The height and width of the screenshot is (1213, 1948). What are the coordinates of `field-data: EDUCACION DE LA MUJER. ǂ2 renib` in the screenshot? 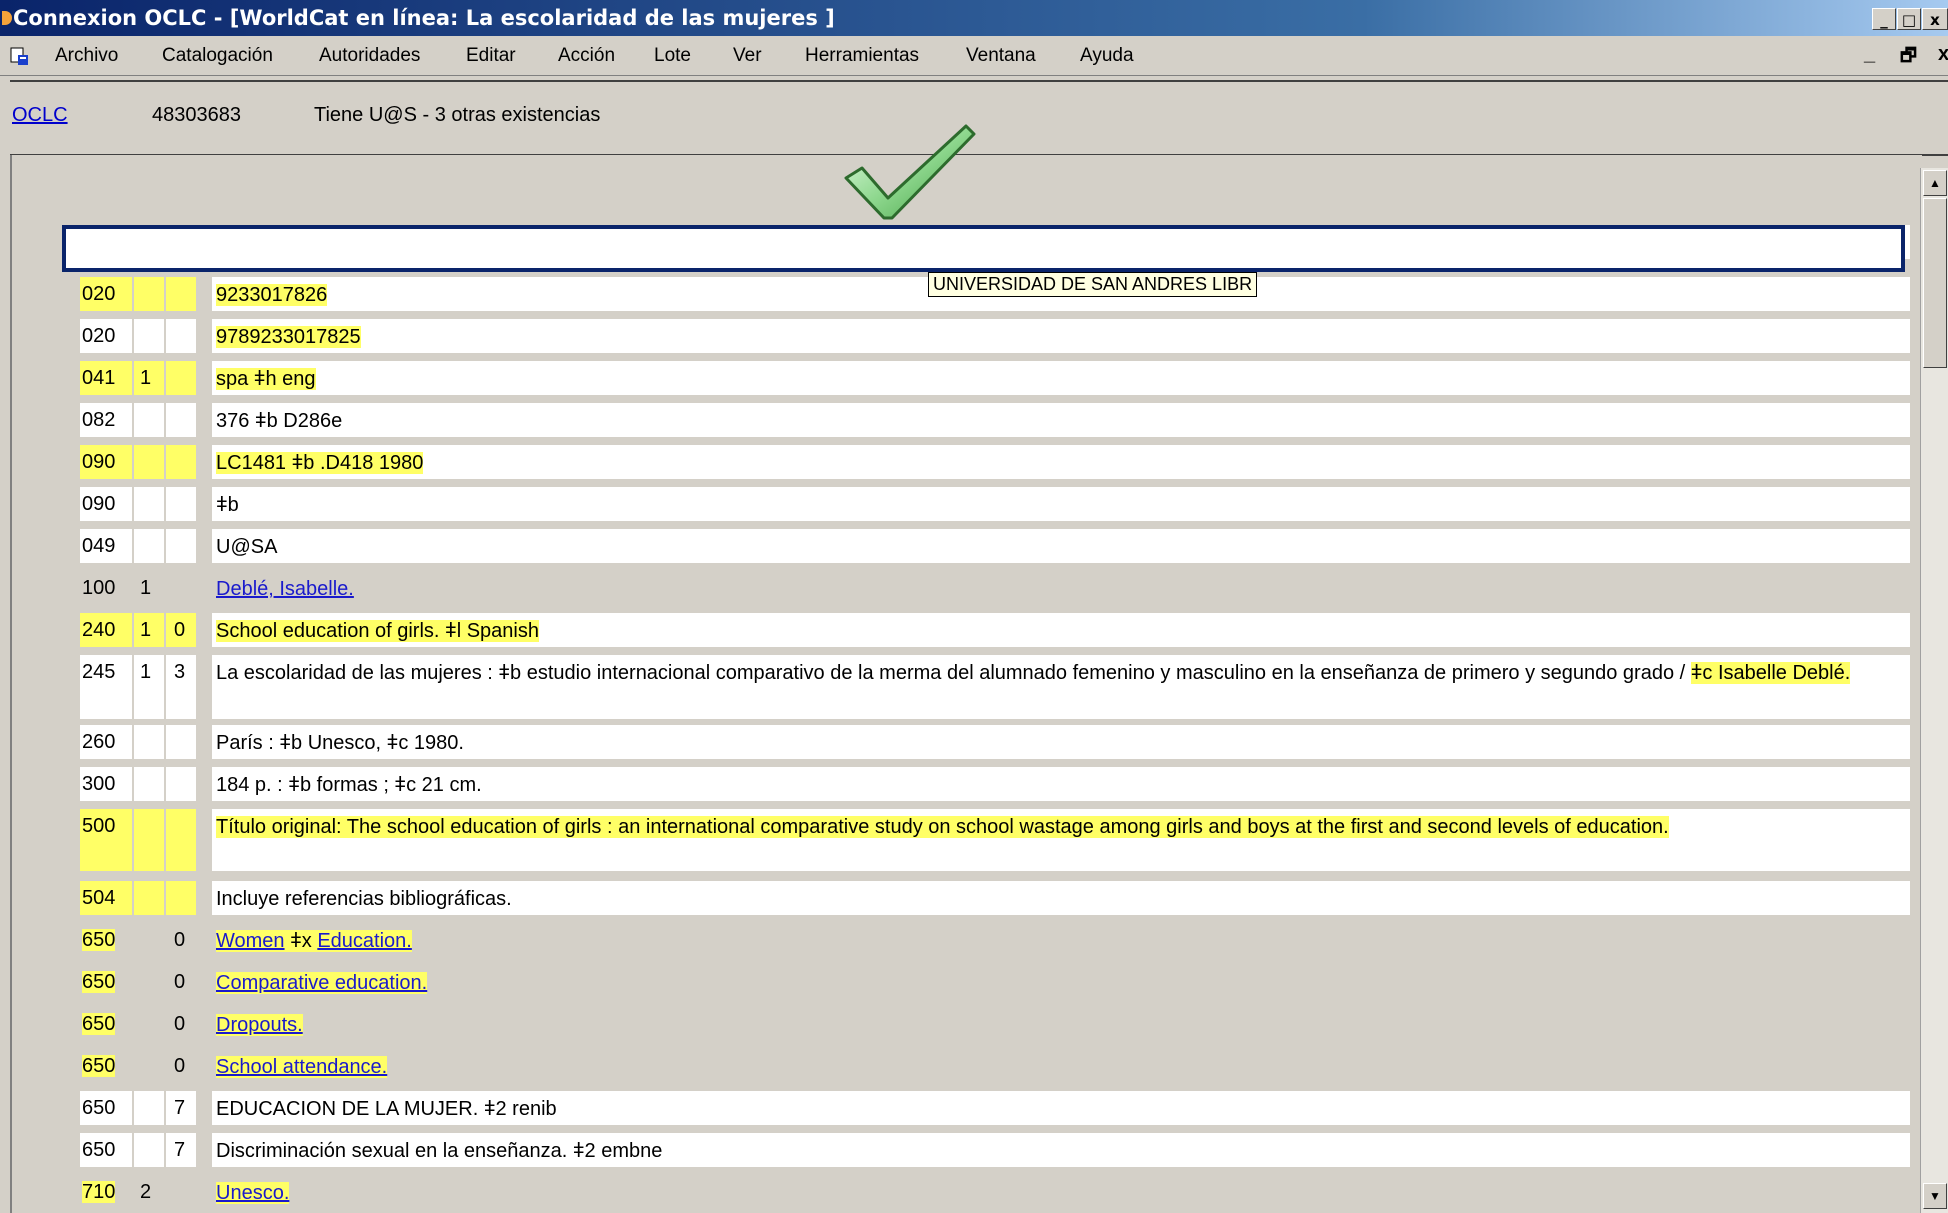 It's located at (1061, 1108).